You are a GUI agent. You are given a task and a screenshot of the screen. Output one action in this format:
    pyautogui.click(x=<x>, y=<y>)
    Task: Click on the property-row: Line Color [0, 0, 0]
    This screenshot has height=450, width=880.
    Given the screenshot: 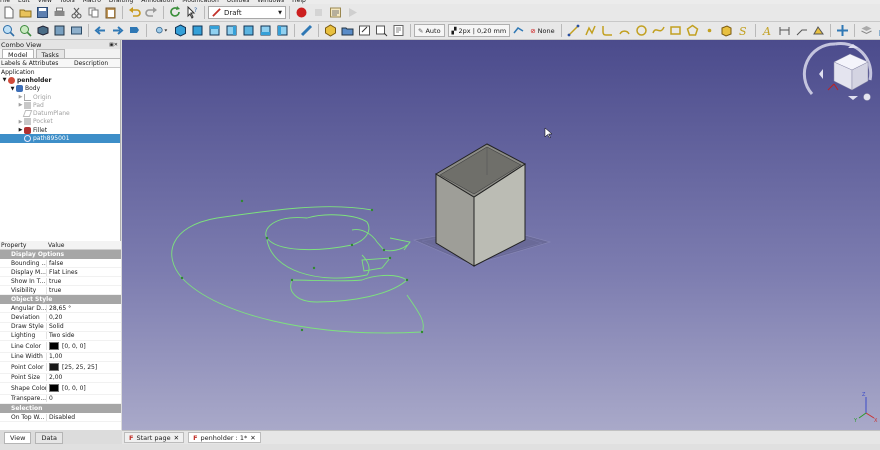 What is the action you would take?
    pyautogui.click(x=60, y=347)
    